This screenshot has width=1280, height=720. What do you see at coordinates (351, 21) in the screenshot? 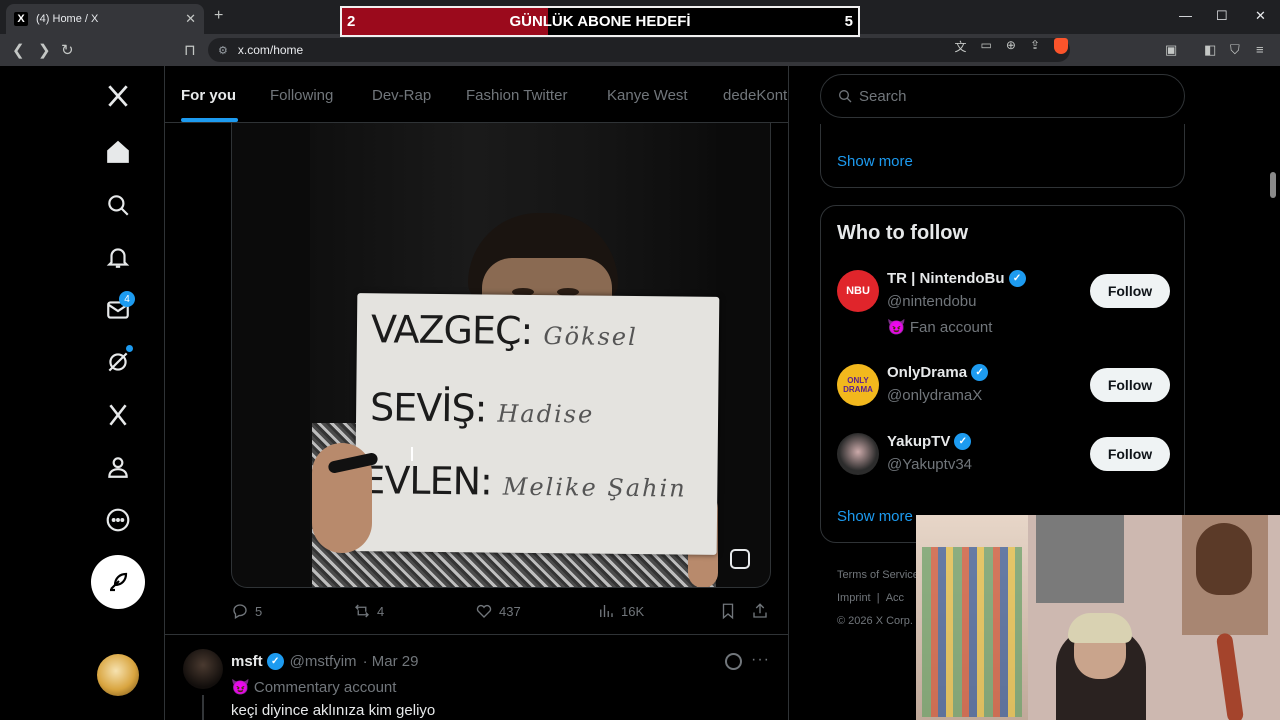
I see `goal-current: 2` at bounding box center [351, 21].